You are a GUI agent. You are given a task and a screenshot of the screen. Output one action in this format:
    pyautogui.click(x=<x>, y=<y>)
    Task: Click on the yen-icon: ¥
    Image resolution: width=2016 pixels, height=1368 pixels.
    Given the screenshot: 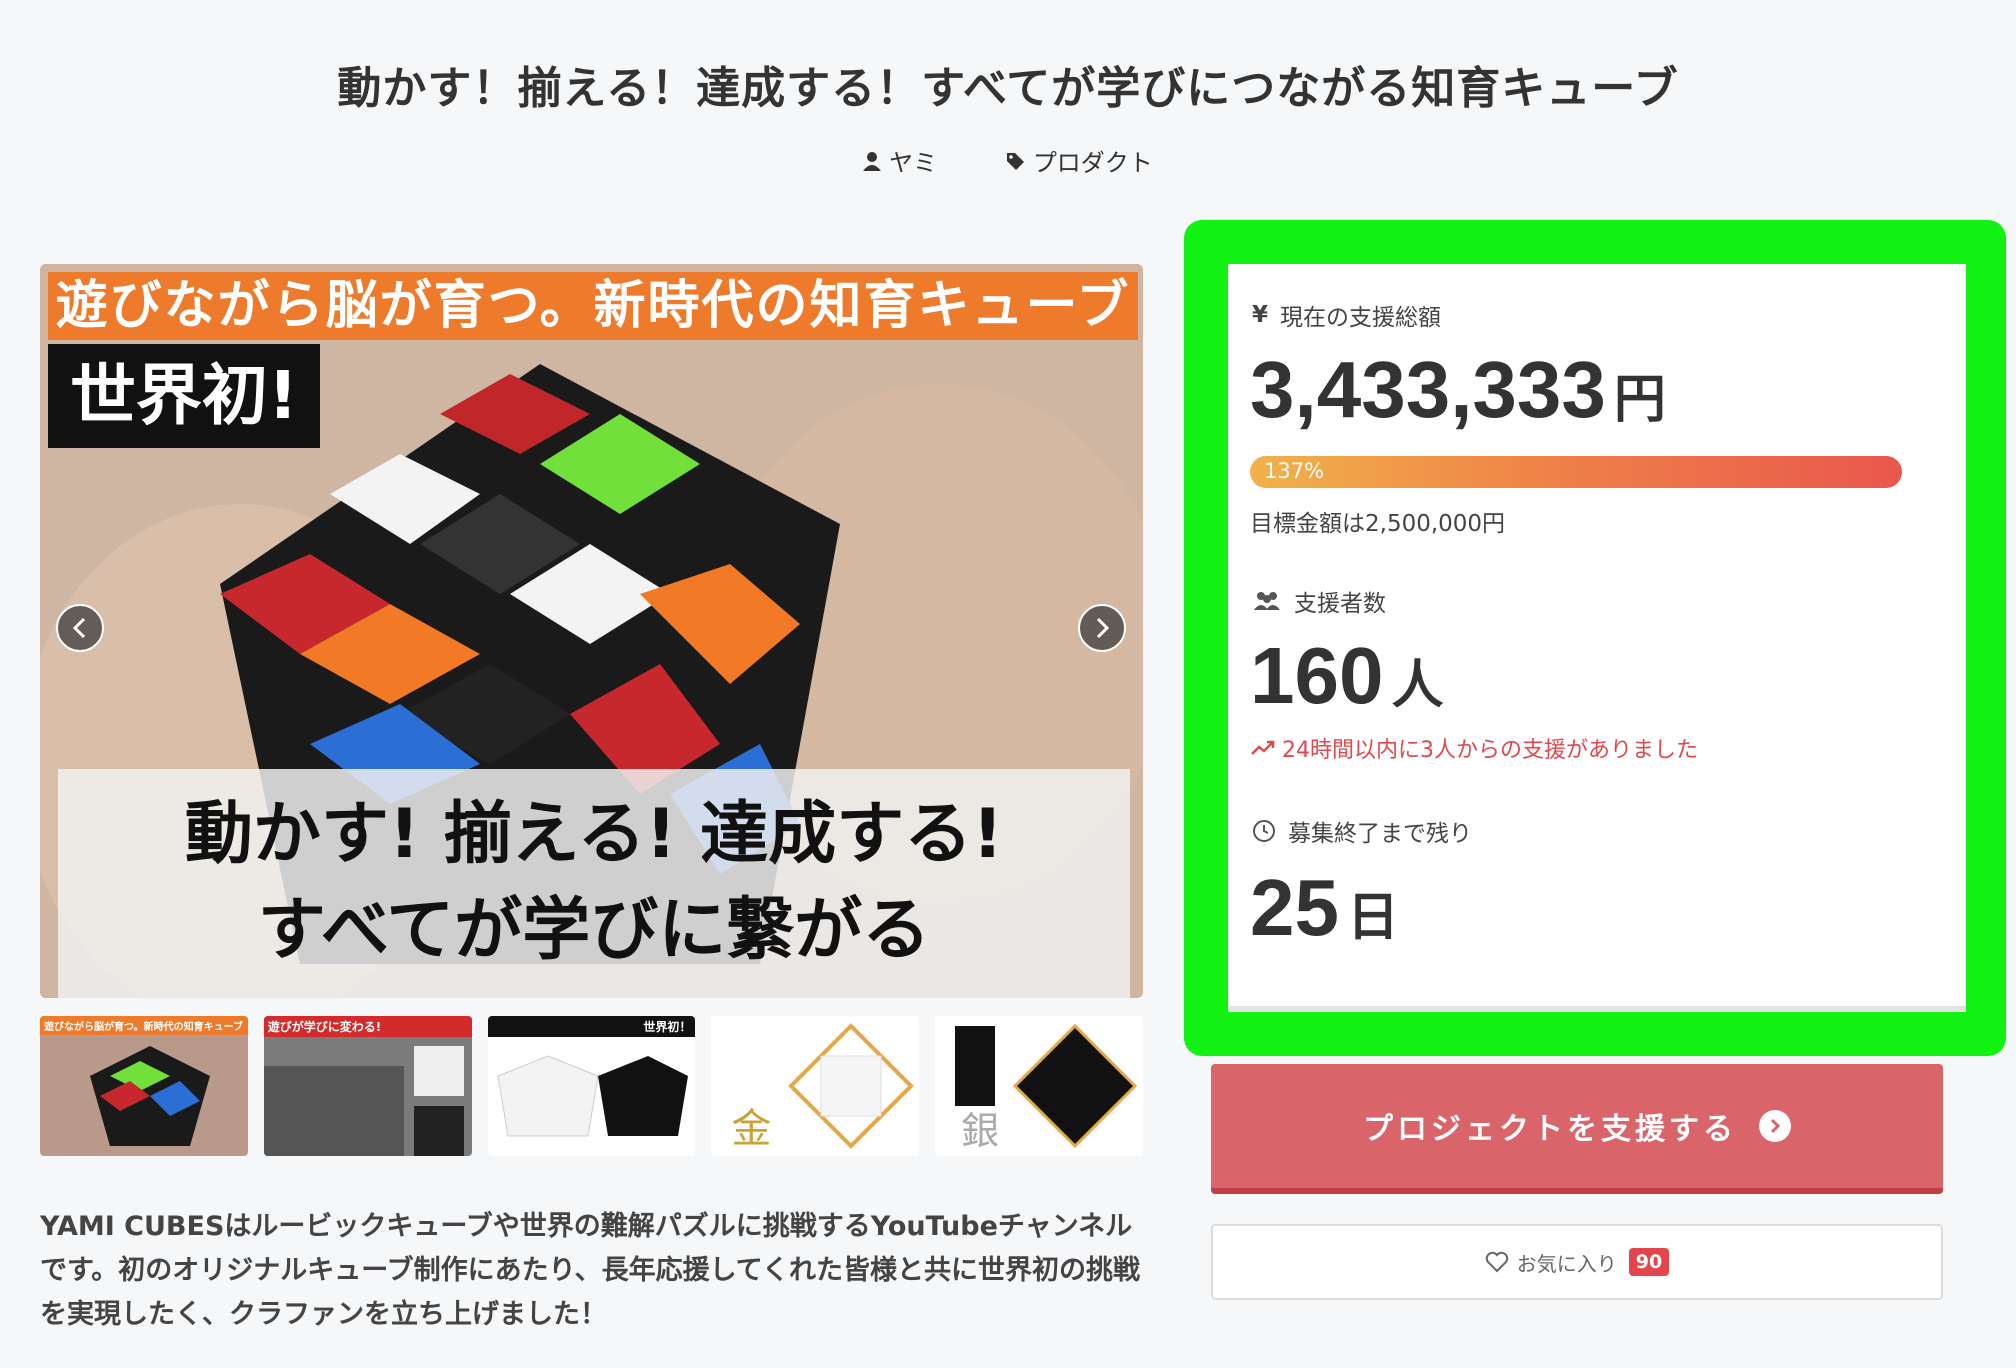 What is the action you would take?
    pyautogui.click(x=1260, y=315)
    